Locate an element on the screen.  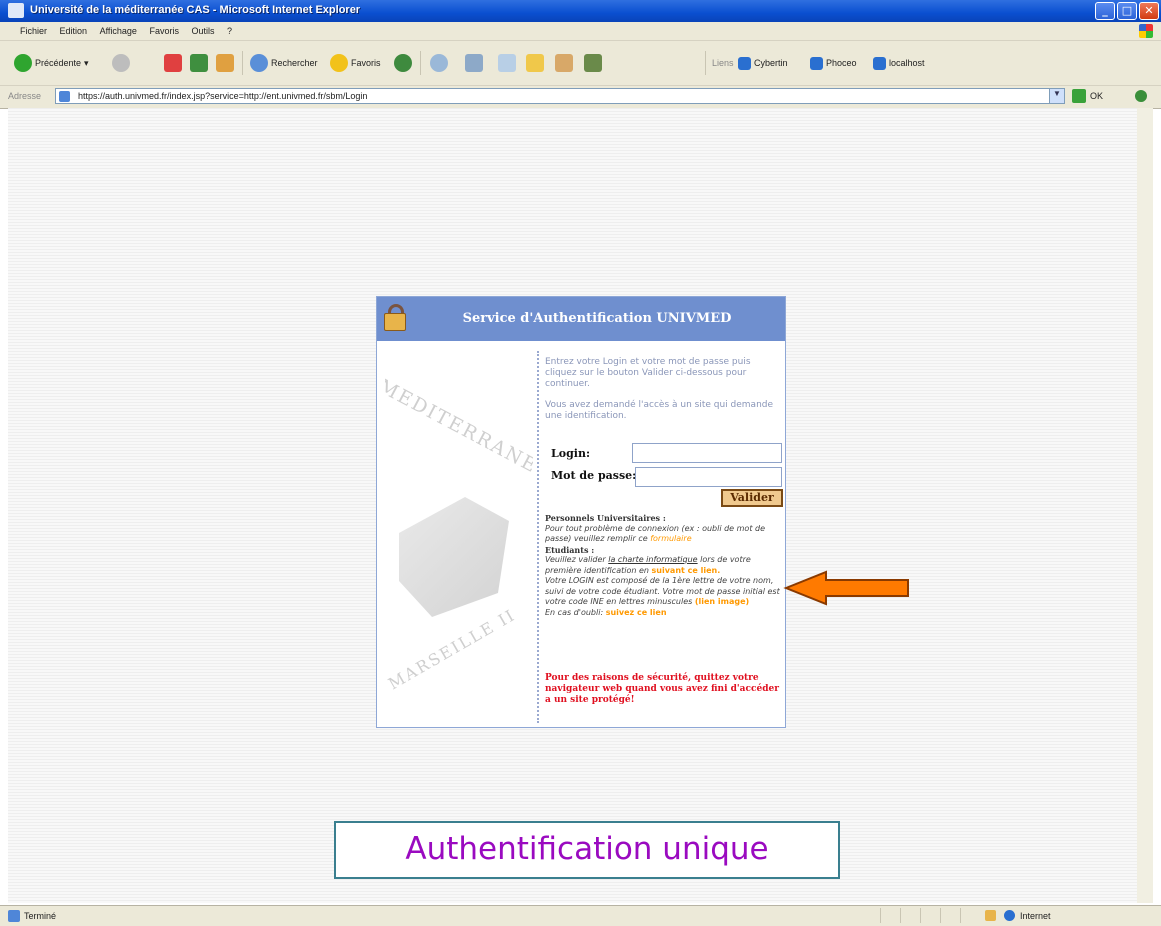
print-button is located at coordinates (474, 63).